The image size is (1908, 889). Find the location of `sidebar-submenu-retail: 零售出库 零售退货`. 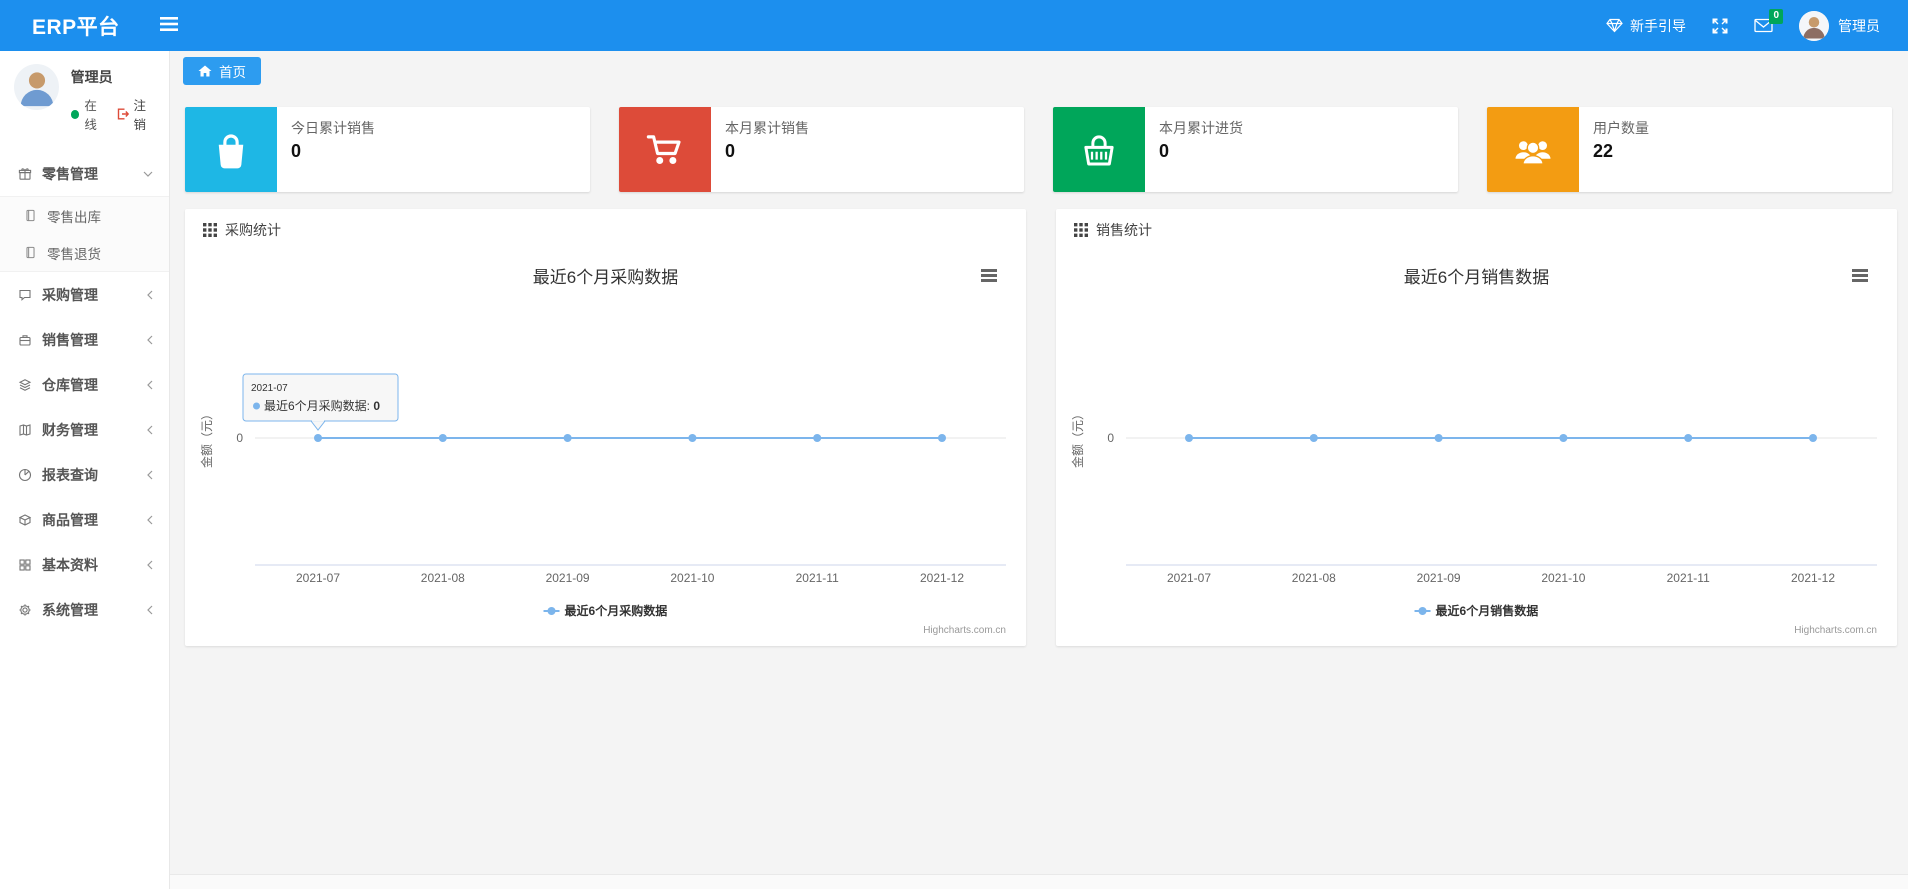

sidebar-submenu-retail: 零售出库 零售退货 is located at coordinates (84, 234).